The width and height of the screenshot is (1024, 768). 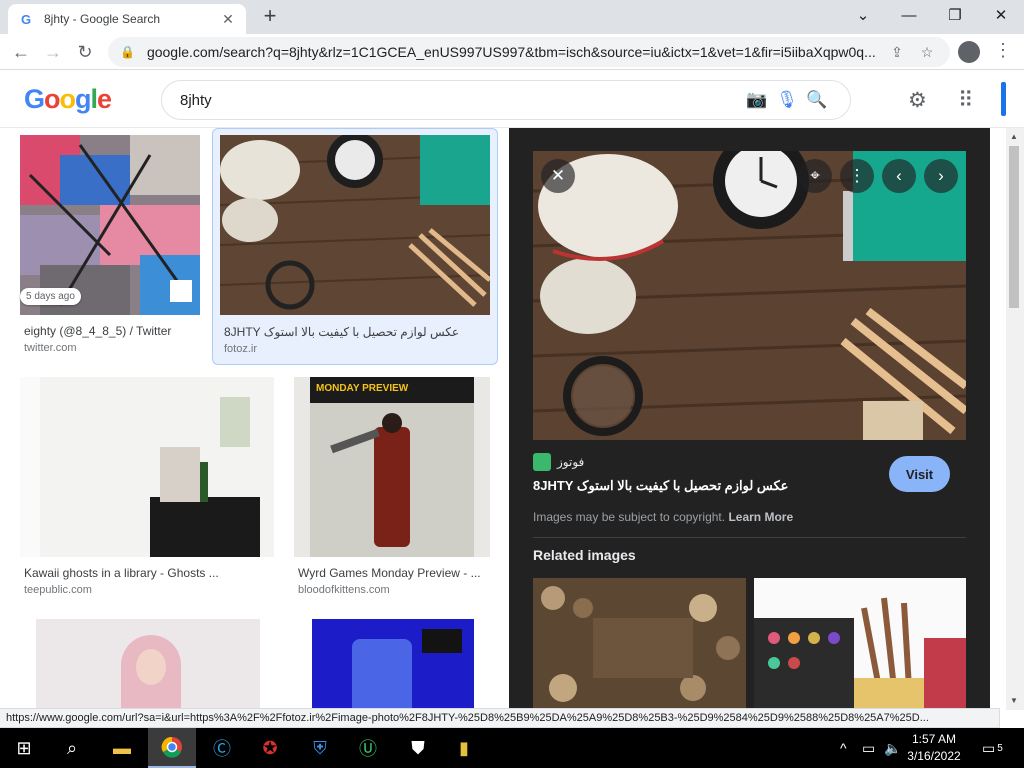 I want to click on ccleaner-icon: Ⓒ, so click(x=222, y=748).